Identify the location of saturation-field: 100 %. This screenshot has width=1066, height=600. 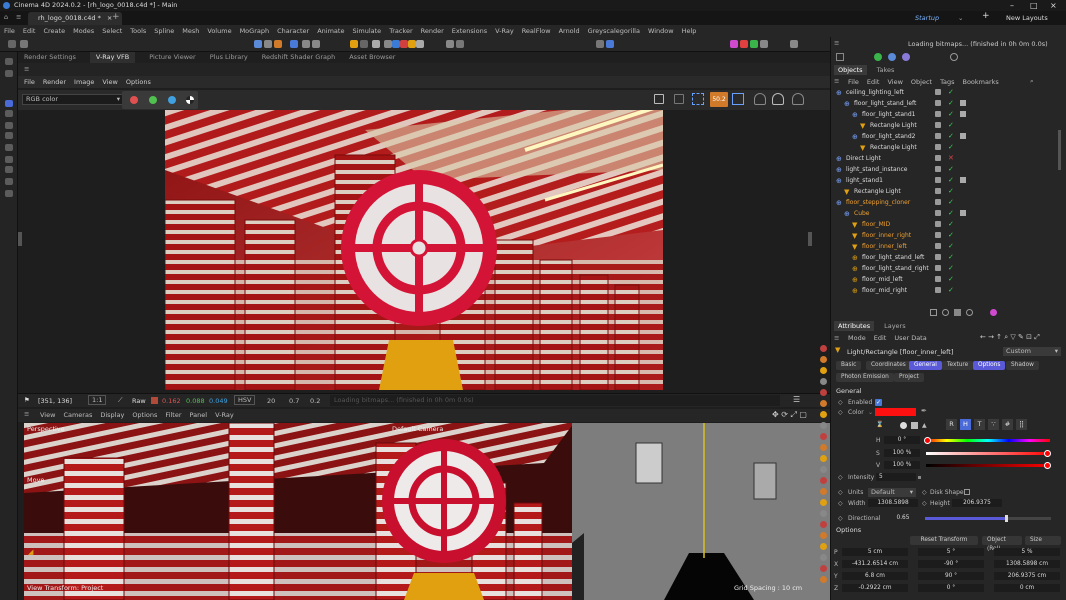
(902, 453).